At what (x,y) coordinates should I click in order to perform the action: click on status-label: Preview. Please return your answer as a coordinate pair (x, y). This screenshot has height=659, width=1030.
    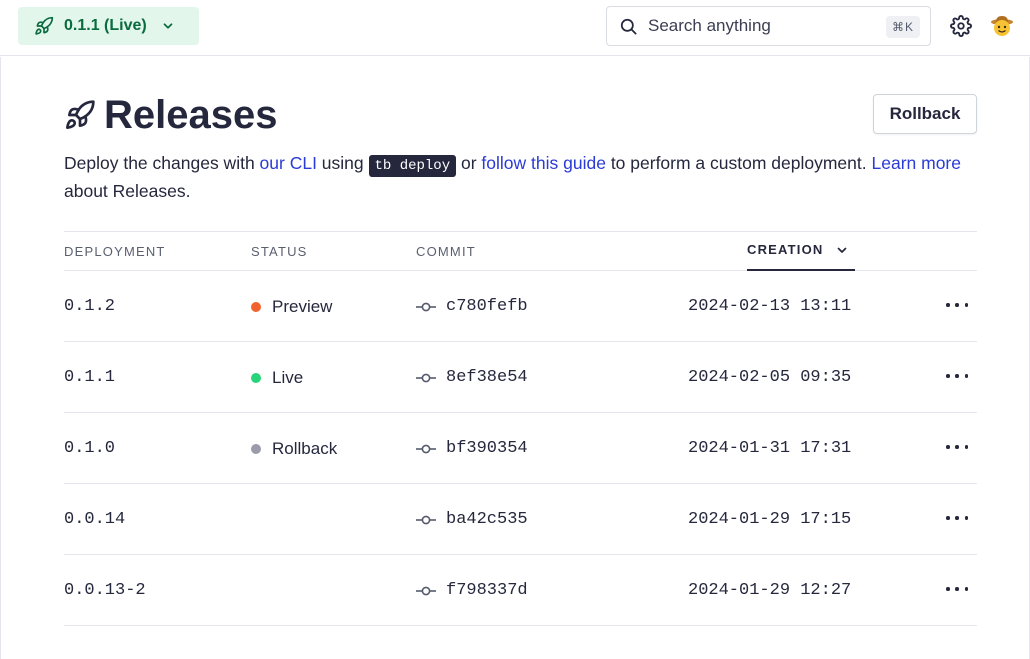
    Looking at the image, I should click on (302, 306).